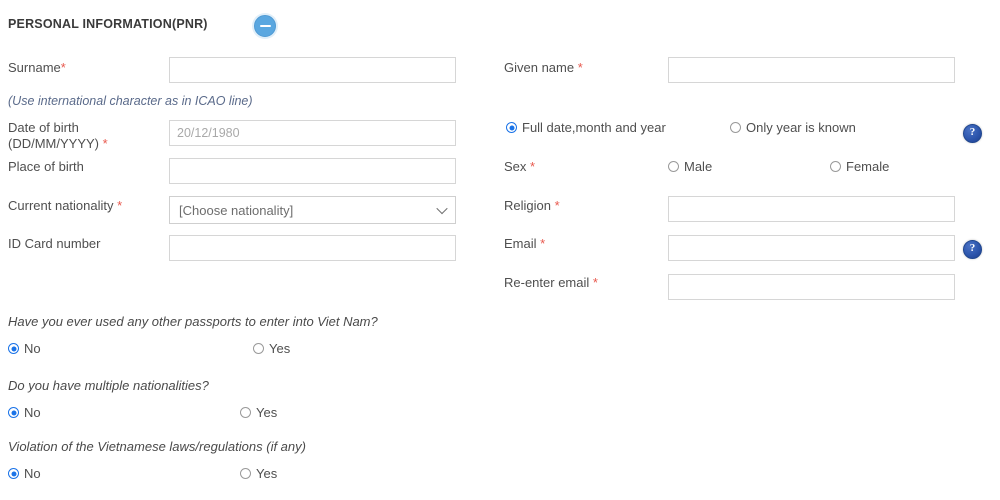 The width and height of the screenshot is (1000, 500). What do you see at coordinates (547, 282) in the screenshot?
I see `reenter-email-label-text: Re-enter email` at bounding box center [547, 282].